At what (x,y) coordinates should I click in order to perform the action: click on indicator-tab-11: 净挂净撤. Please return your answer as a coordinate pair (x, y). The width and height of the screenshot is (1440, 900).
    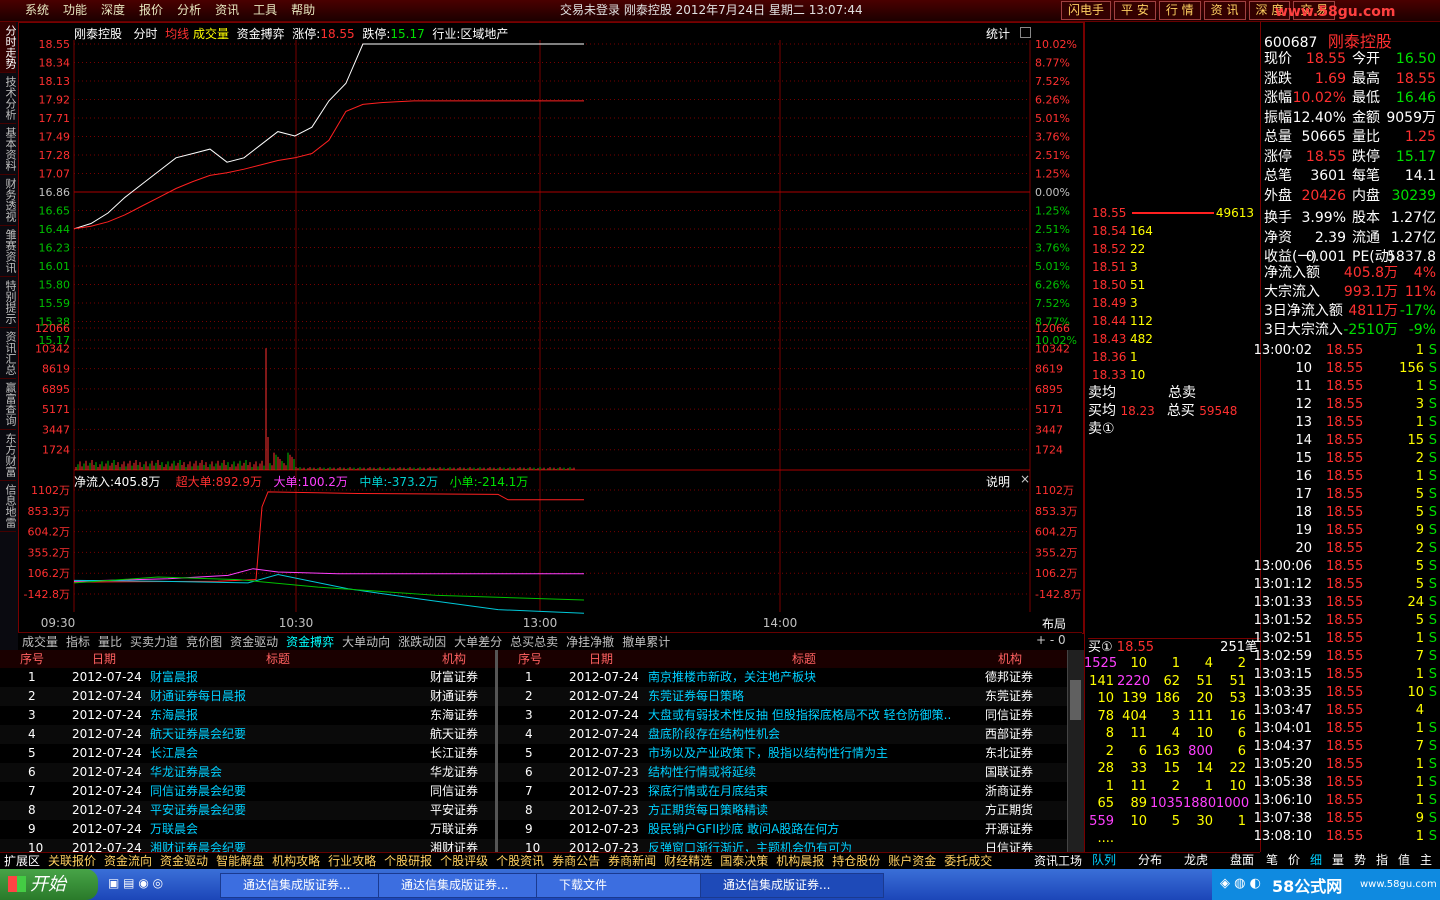
    Looking at the image, I should click on (590, 642).